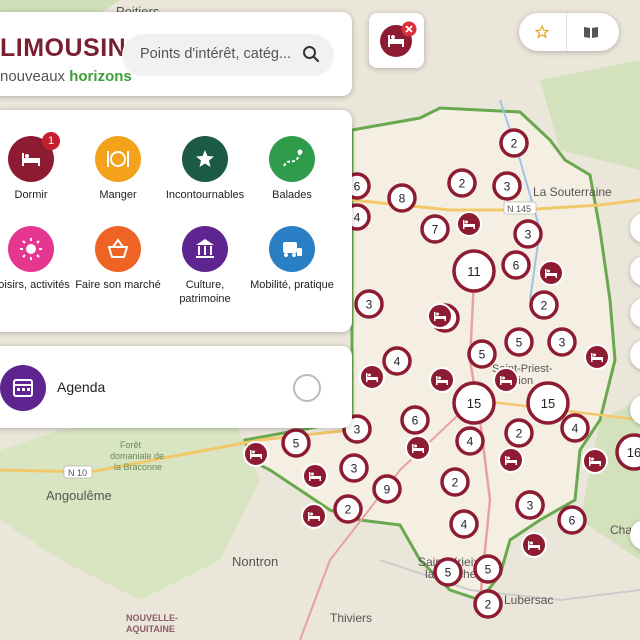 The width and height of the screenshot is (640, 640). Describe the element at coordinates (131, 445) in the screenshot. I see `place-label: Forêt` at that location.